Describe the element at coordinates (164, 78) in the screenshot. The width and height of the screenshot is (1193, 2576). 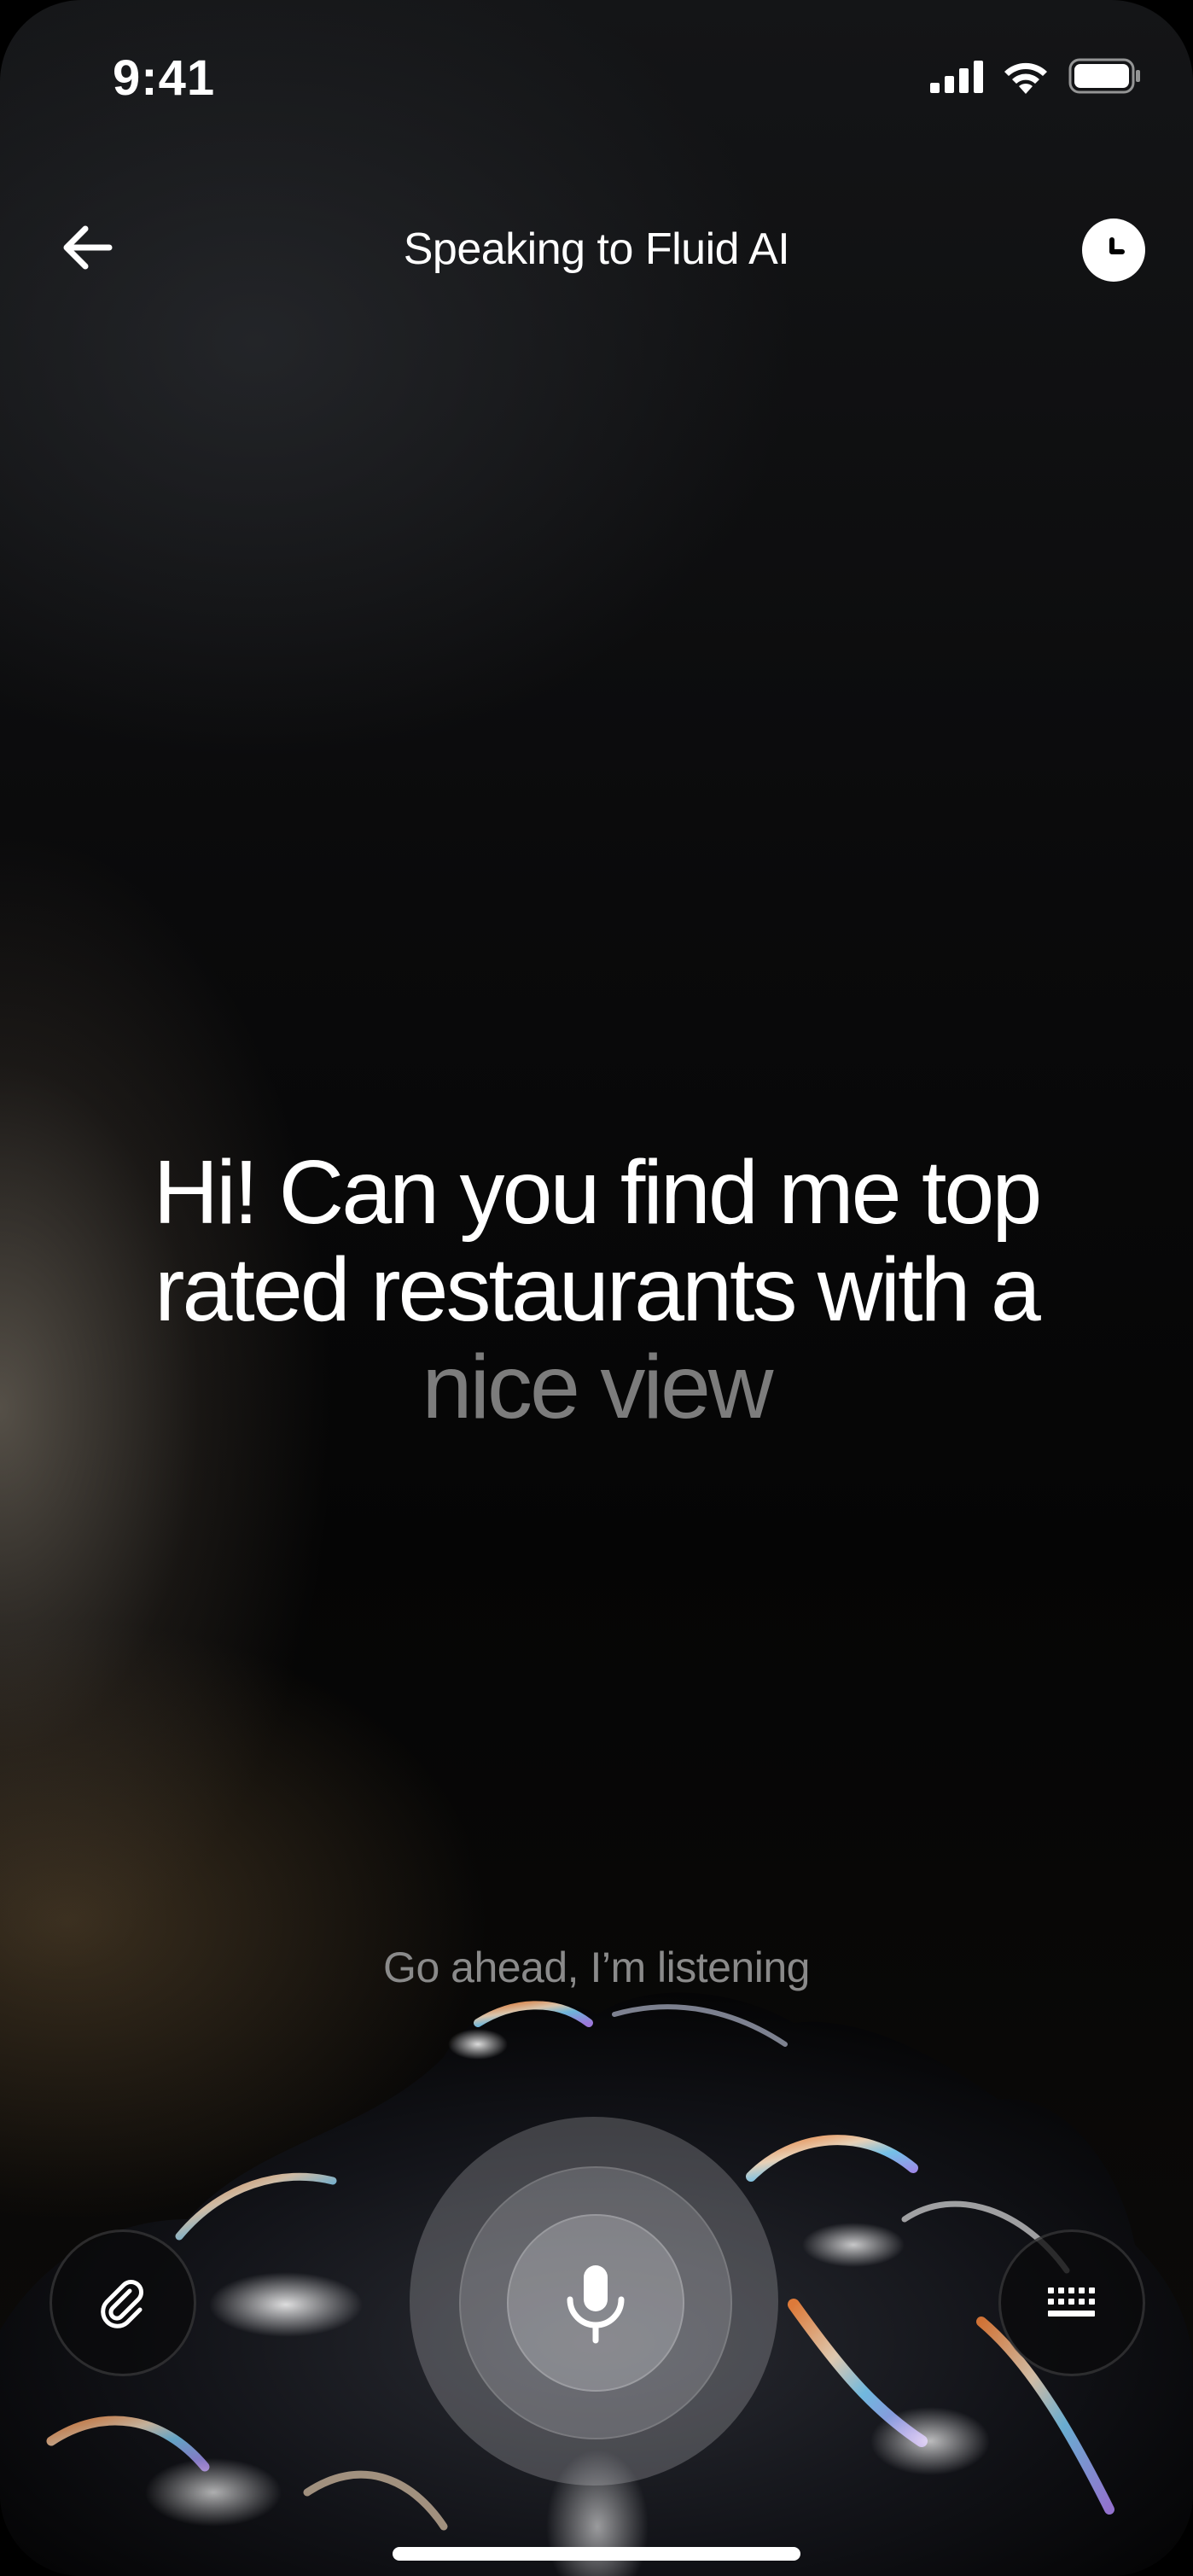
I see `status-time: 9:41` at that location.